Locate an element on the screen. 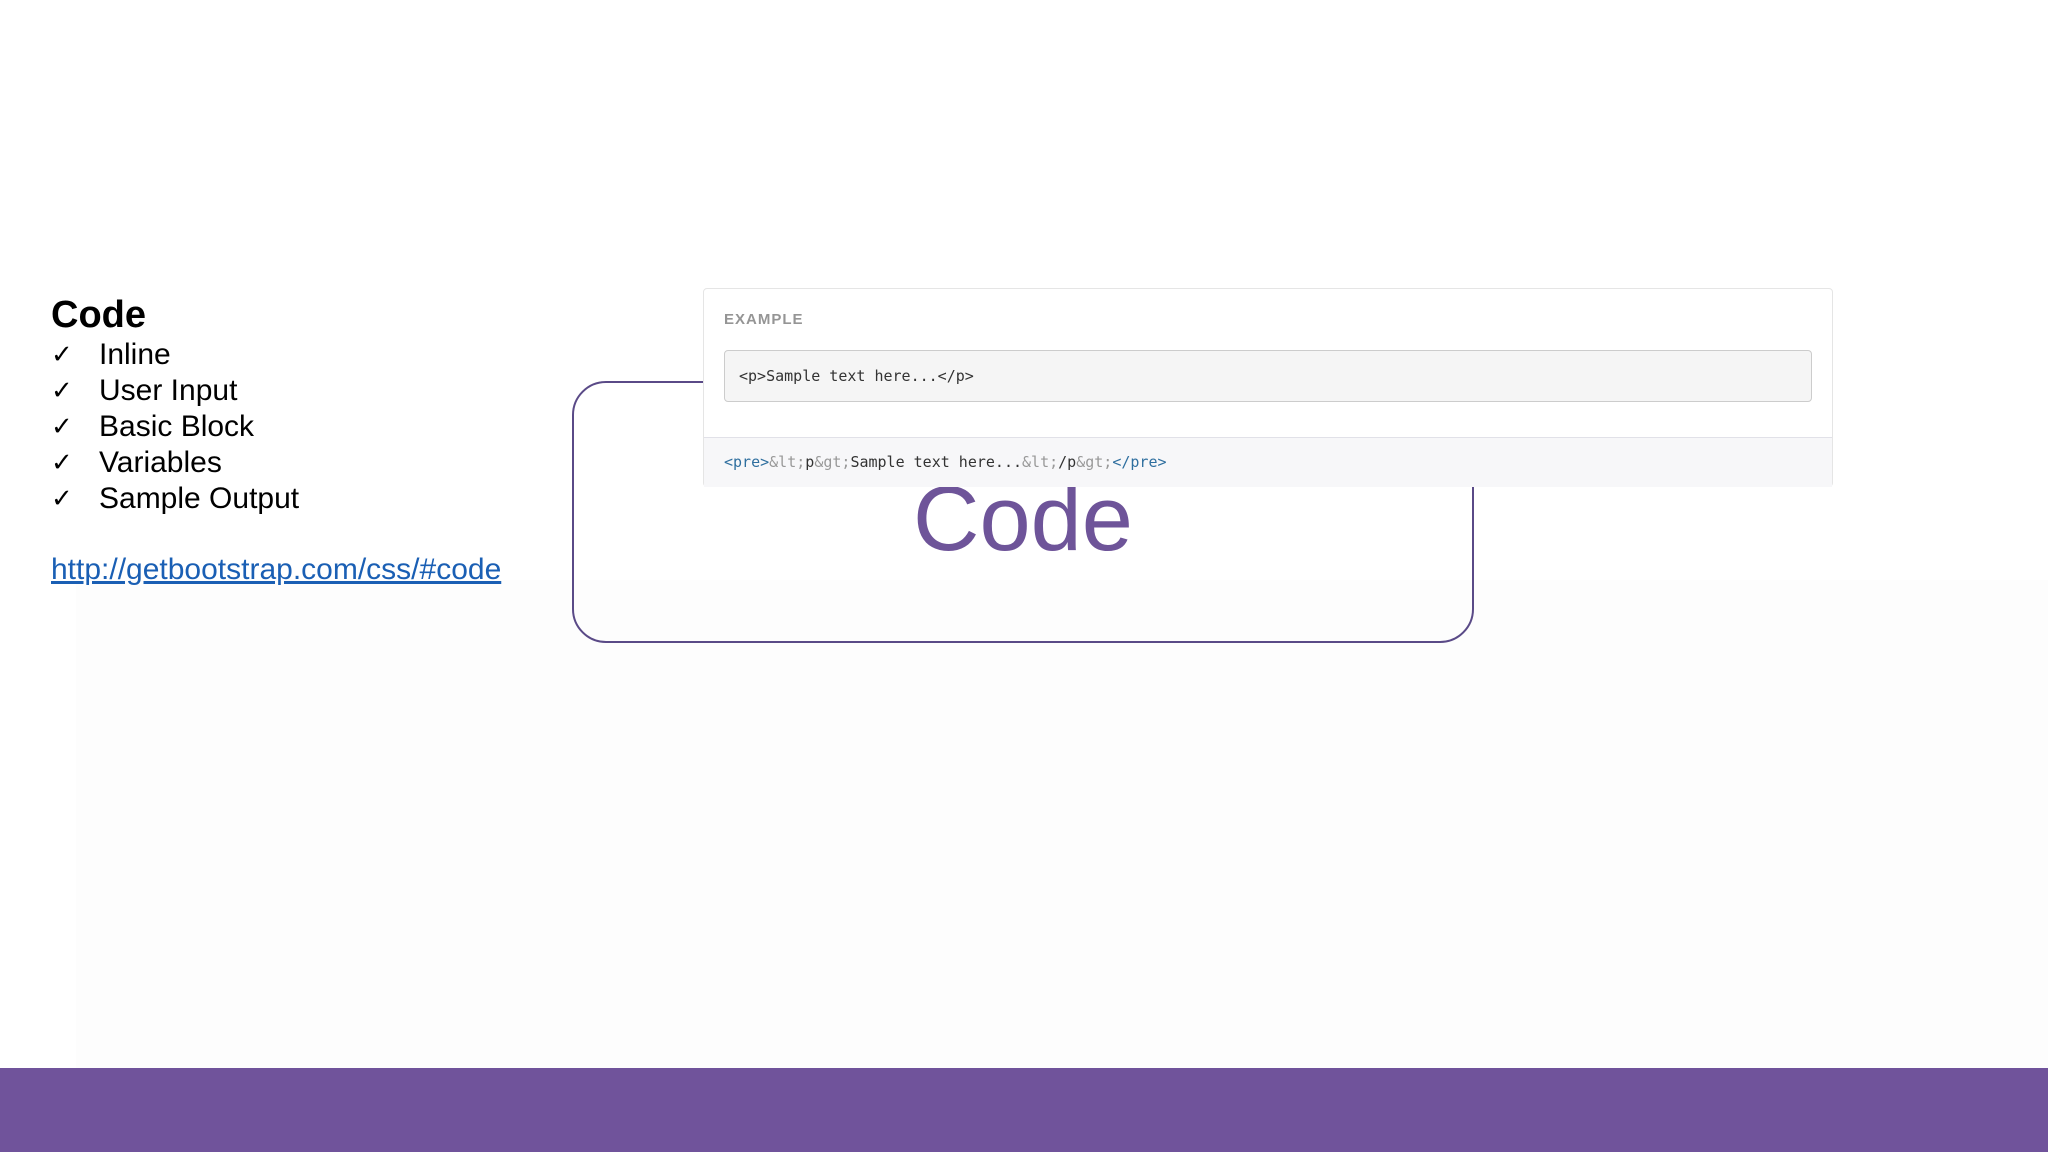  code-token: <pre> is located at coordinates (747, 462).